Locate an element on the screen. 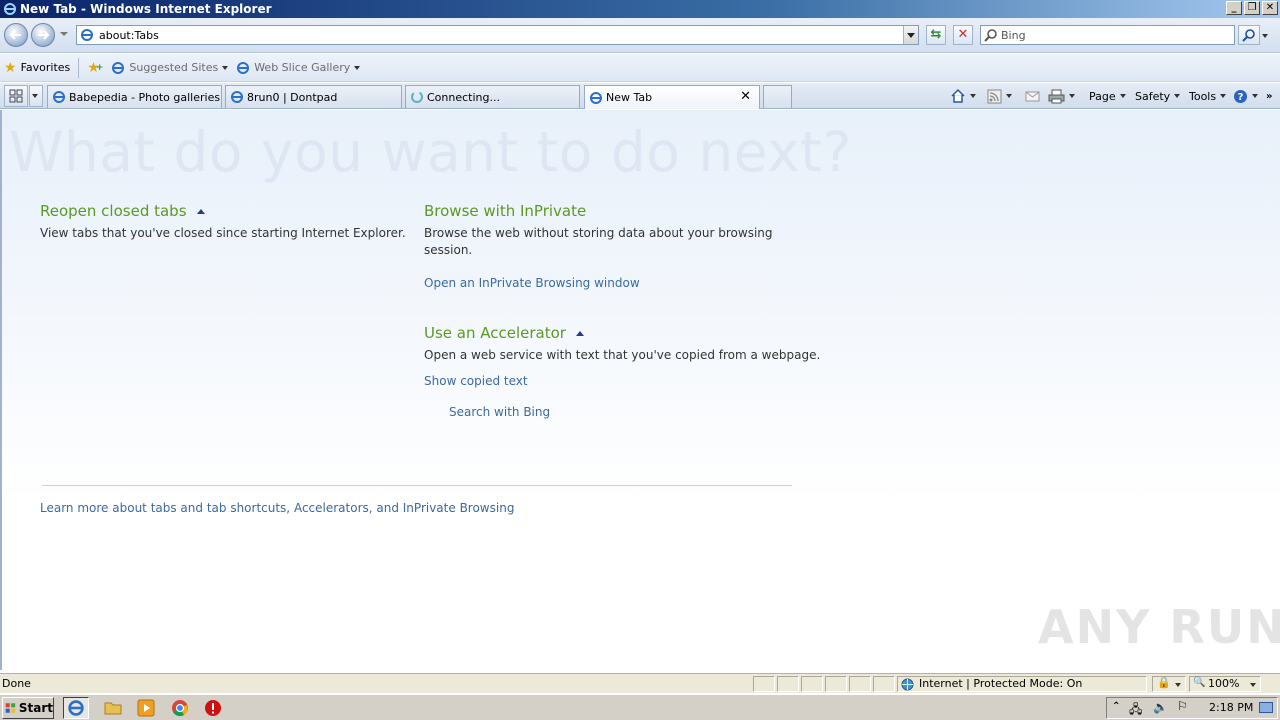 This screenshot has width=1280, height=720. page-menu: Page is located at coordinates (1107, 96).